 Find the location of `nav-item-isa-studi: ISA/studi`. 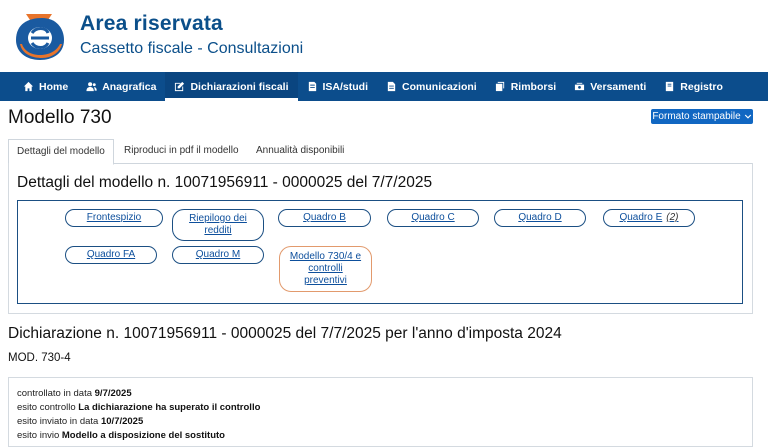

nav-item-isa-studi: ISA/studi is located at coordinates (338, 86).